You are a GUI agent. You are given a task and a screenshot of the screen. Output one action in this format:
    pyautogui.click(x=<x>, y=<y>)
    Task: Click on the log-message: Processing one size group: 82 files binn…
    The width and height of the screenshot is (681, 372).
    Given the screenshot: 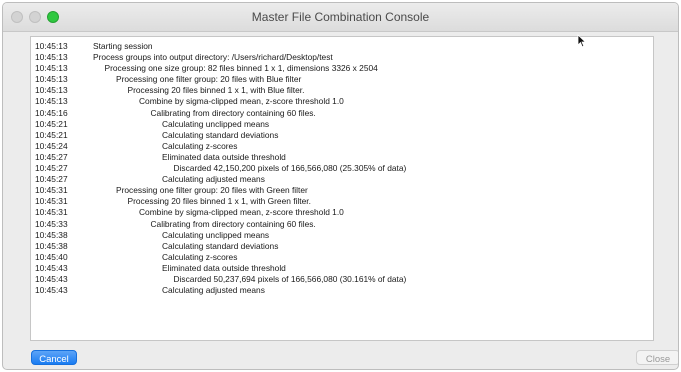 What is the action you would take?
    pyautogui.click(x=241, y=68)
    